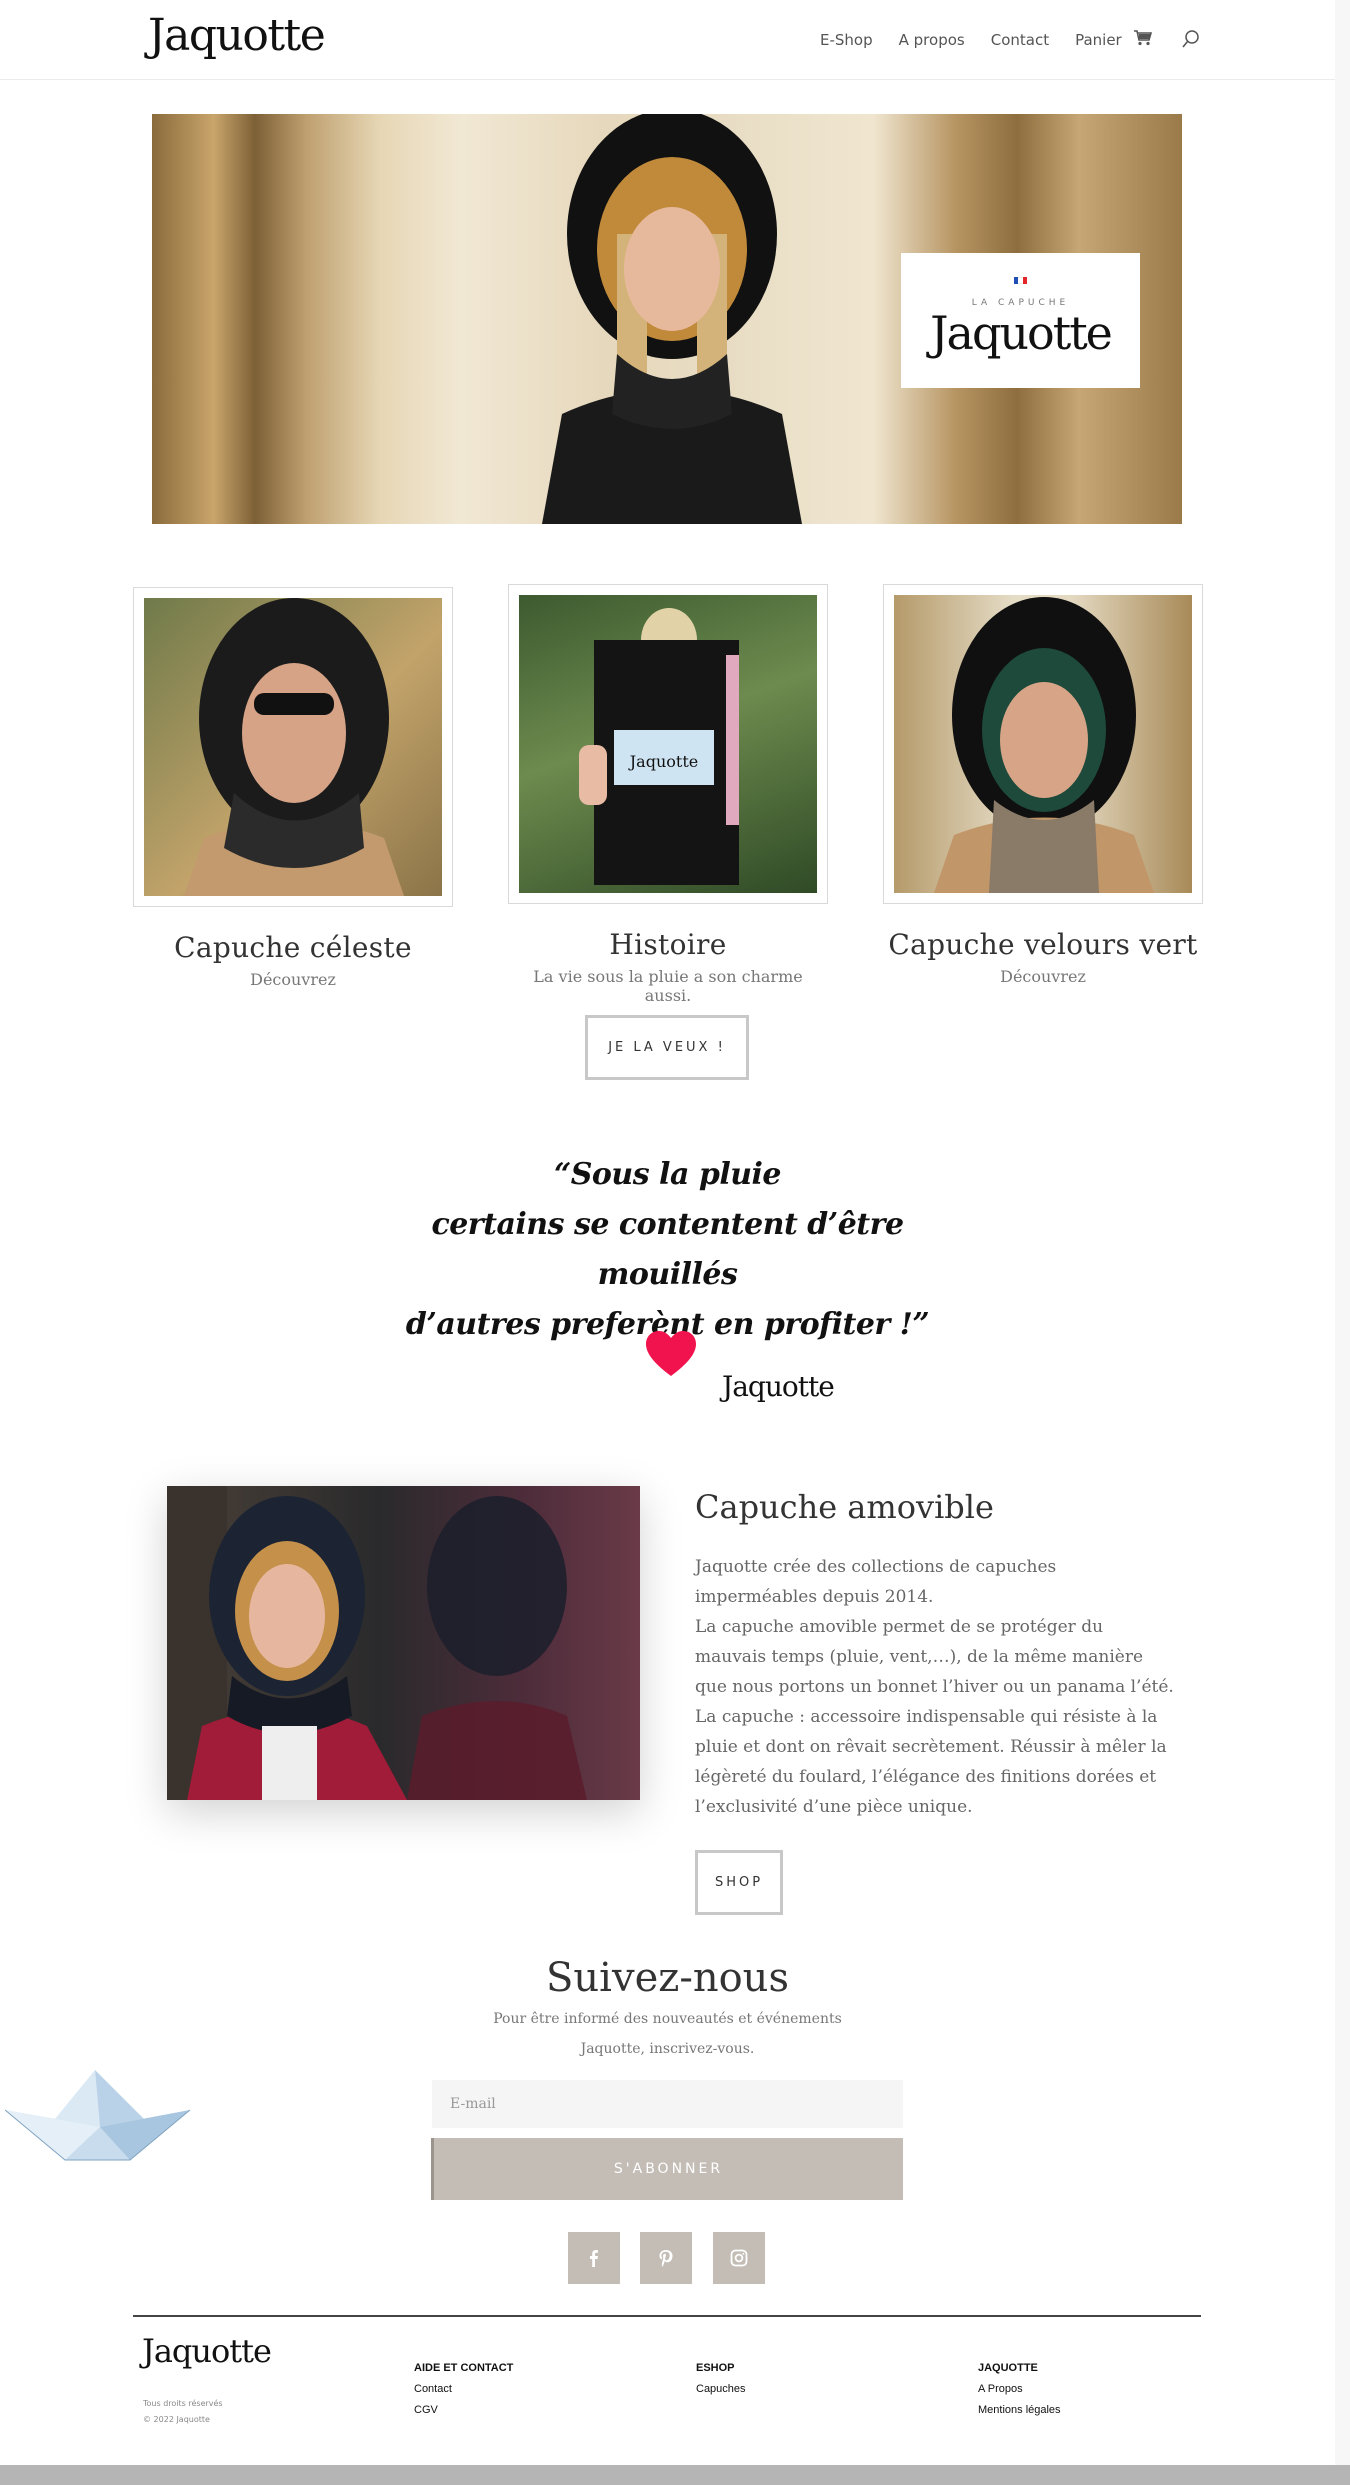 Image resolution: width=1350 pixels, height=2485 pixels. I want to click on je-la-veux-button: JE LA VEUX !, so click(667, 1047).